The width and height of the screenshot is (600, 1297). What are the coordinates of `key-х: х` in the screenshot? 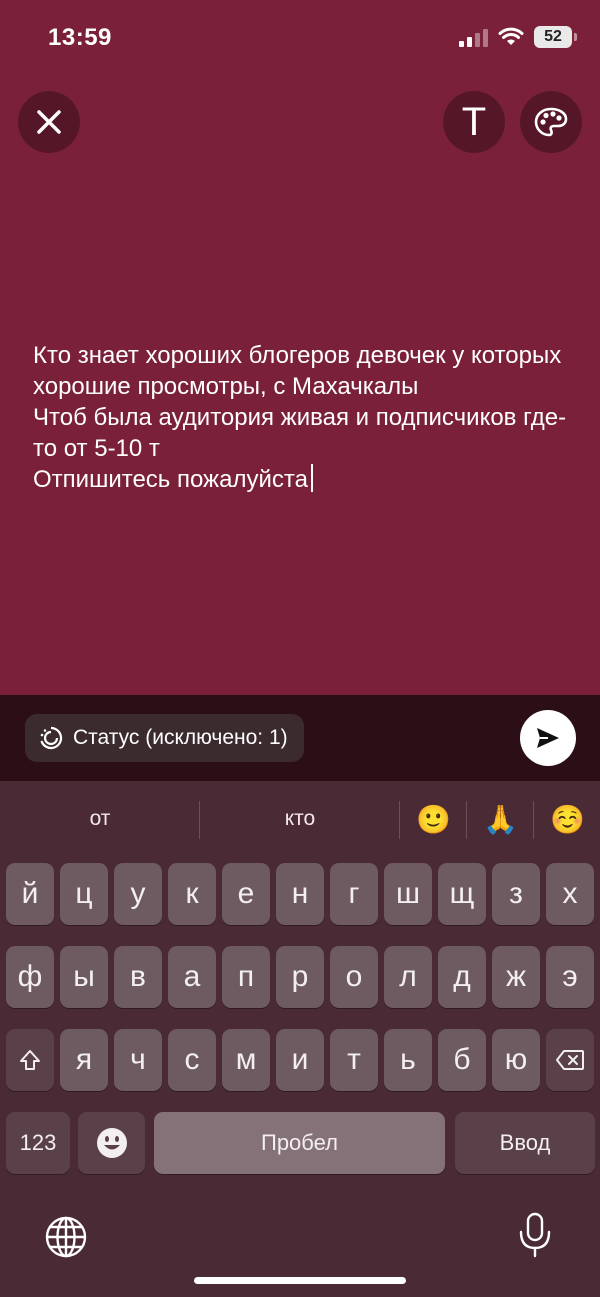 It's located at (570, 894).